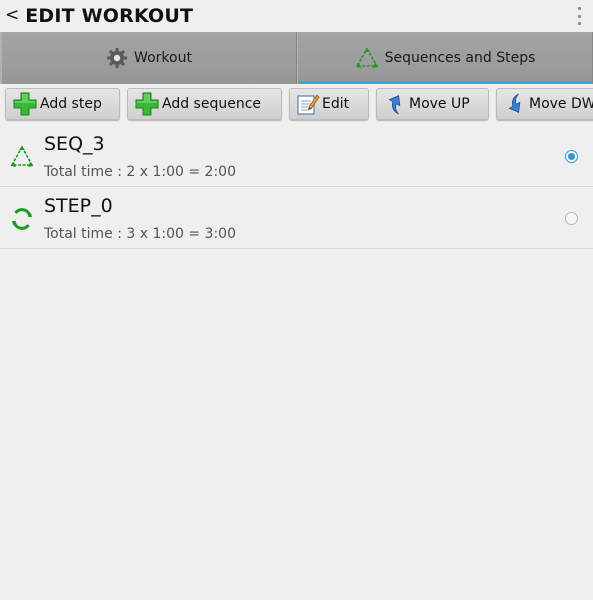  I want to click on back-button: < EDIT WORKOUT, so click(96, 16).